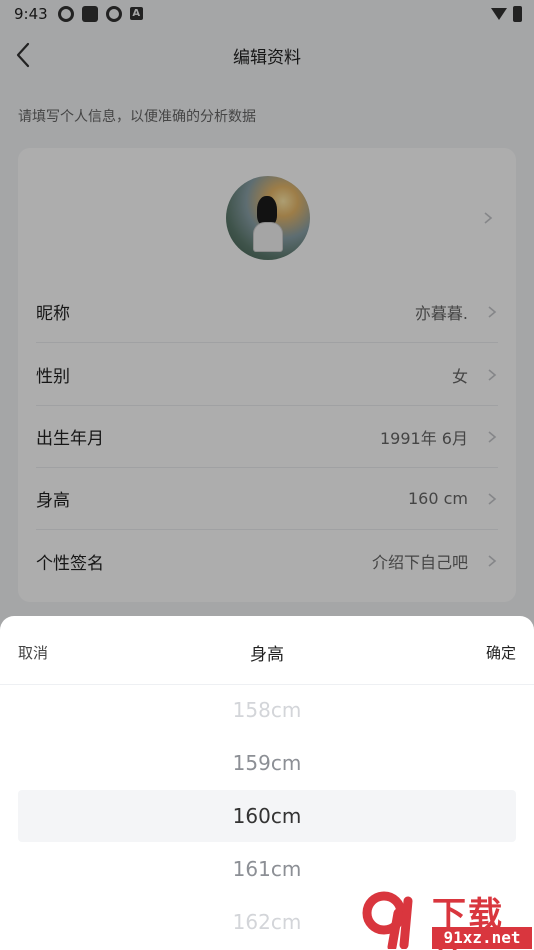 The width and height of the screenshot is (534, 950). Describe the element at coordinates (482, 938) in the screenshot. I see `watermark-url: 91xz.net` at that location.